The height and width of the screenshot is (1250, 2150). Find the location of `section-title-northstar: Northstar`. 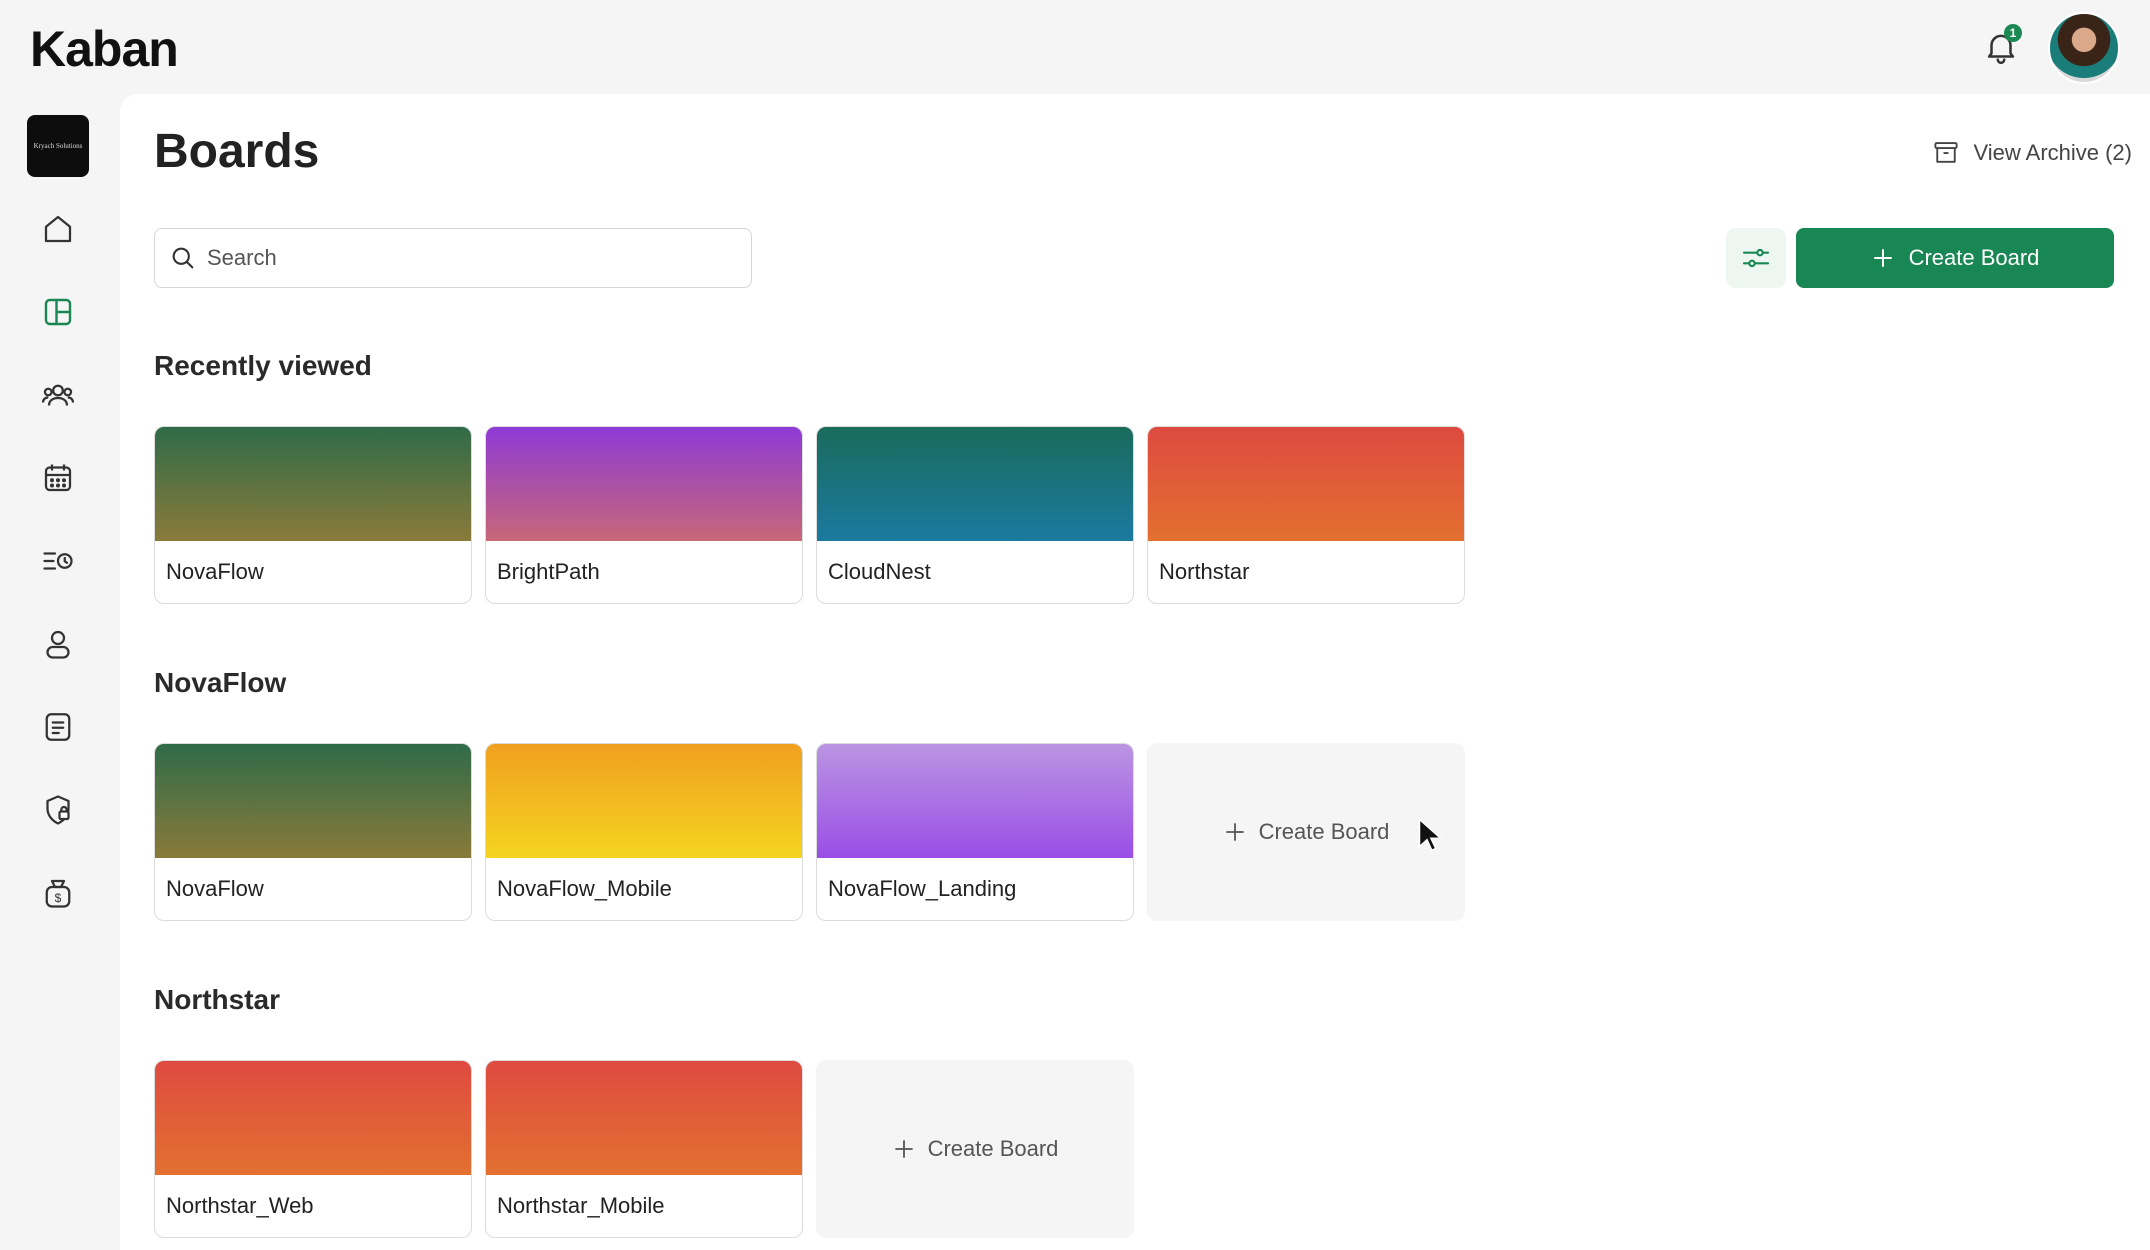

section-title-northstar: Northstar is located at coordinates (217, 999).